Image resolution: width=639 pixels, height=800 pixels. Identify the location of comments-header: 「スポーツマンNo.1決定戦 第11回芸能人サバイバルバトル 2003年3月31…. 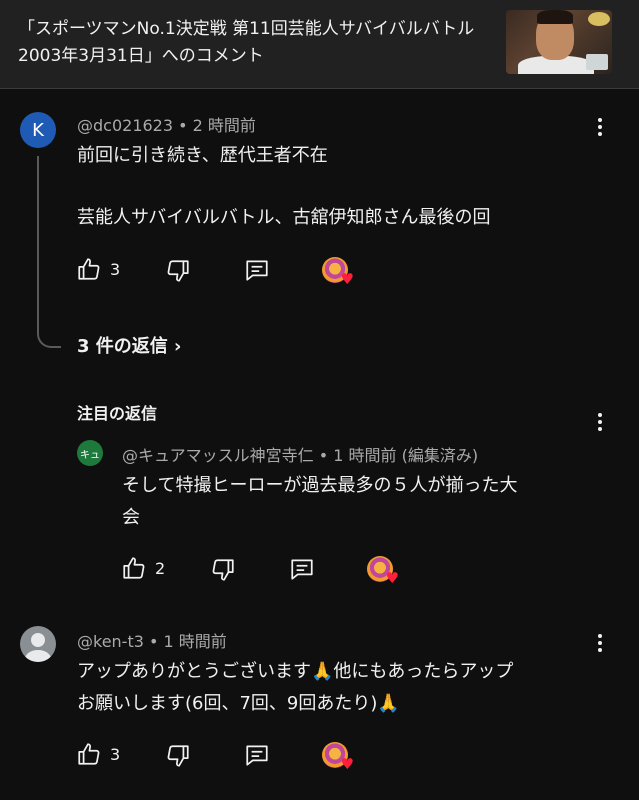
(319, 44).